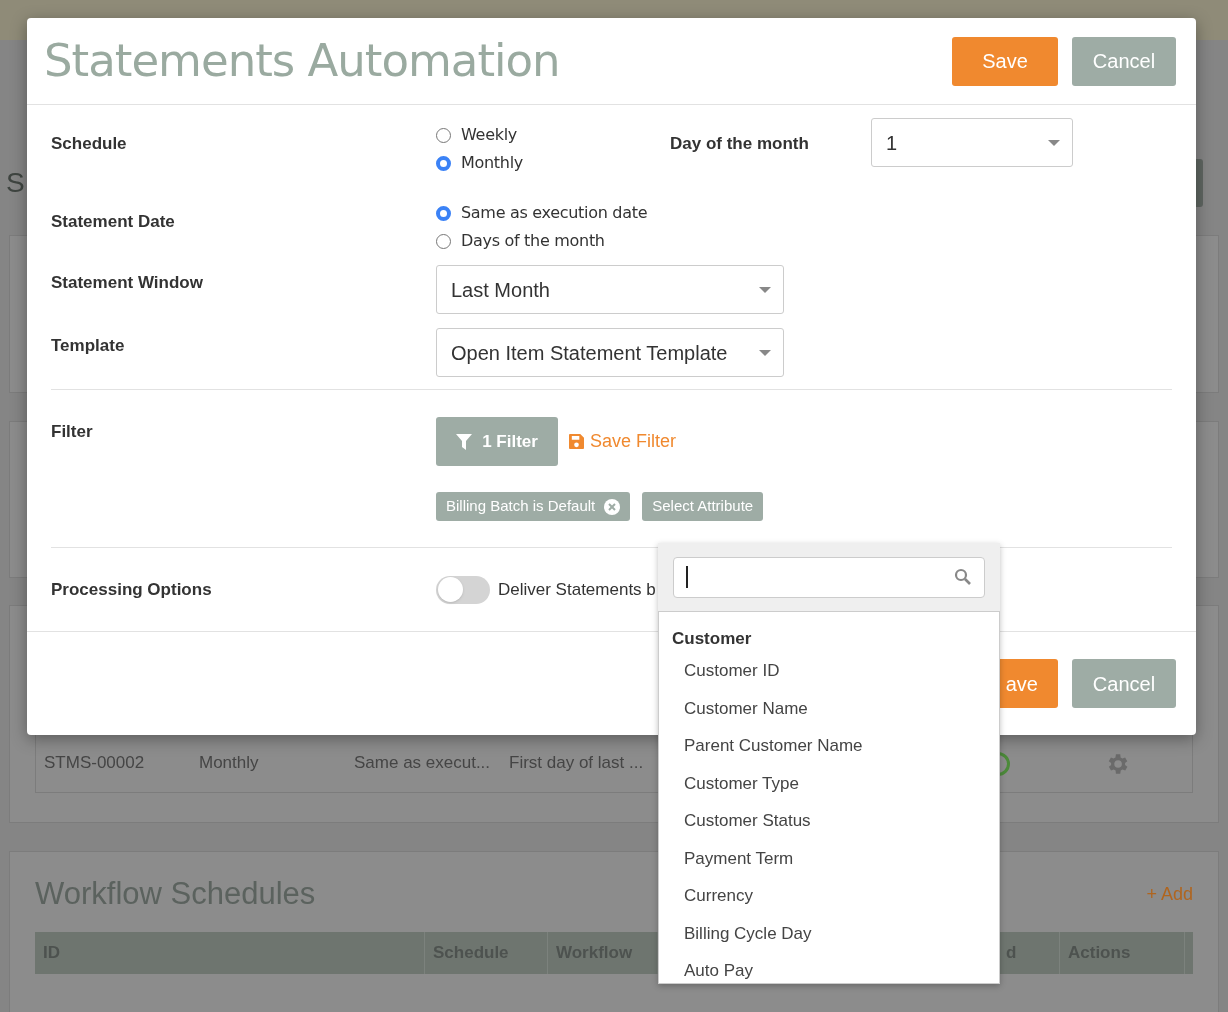 This screenshot has height=1012, width=1228. I want to click on text-cursor-icon, so click(687, 577).